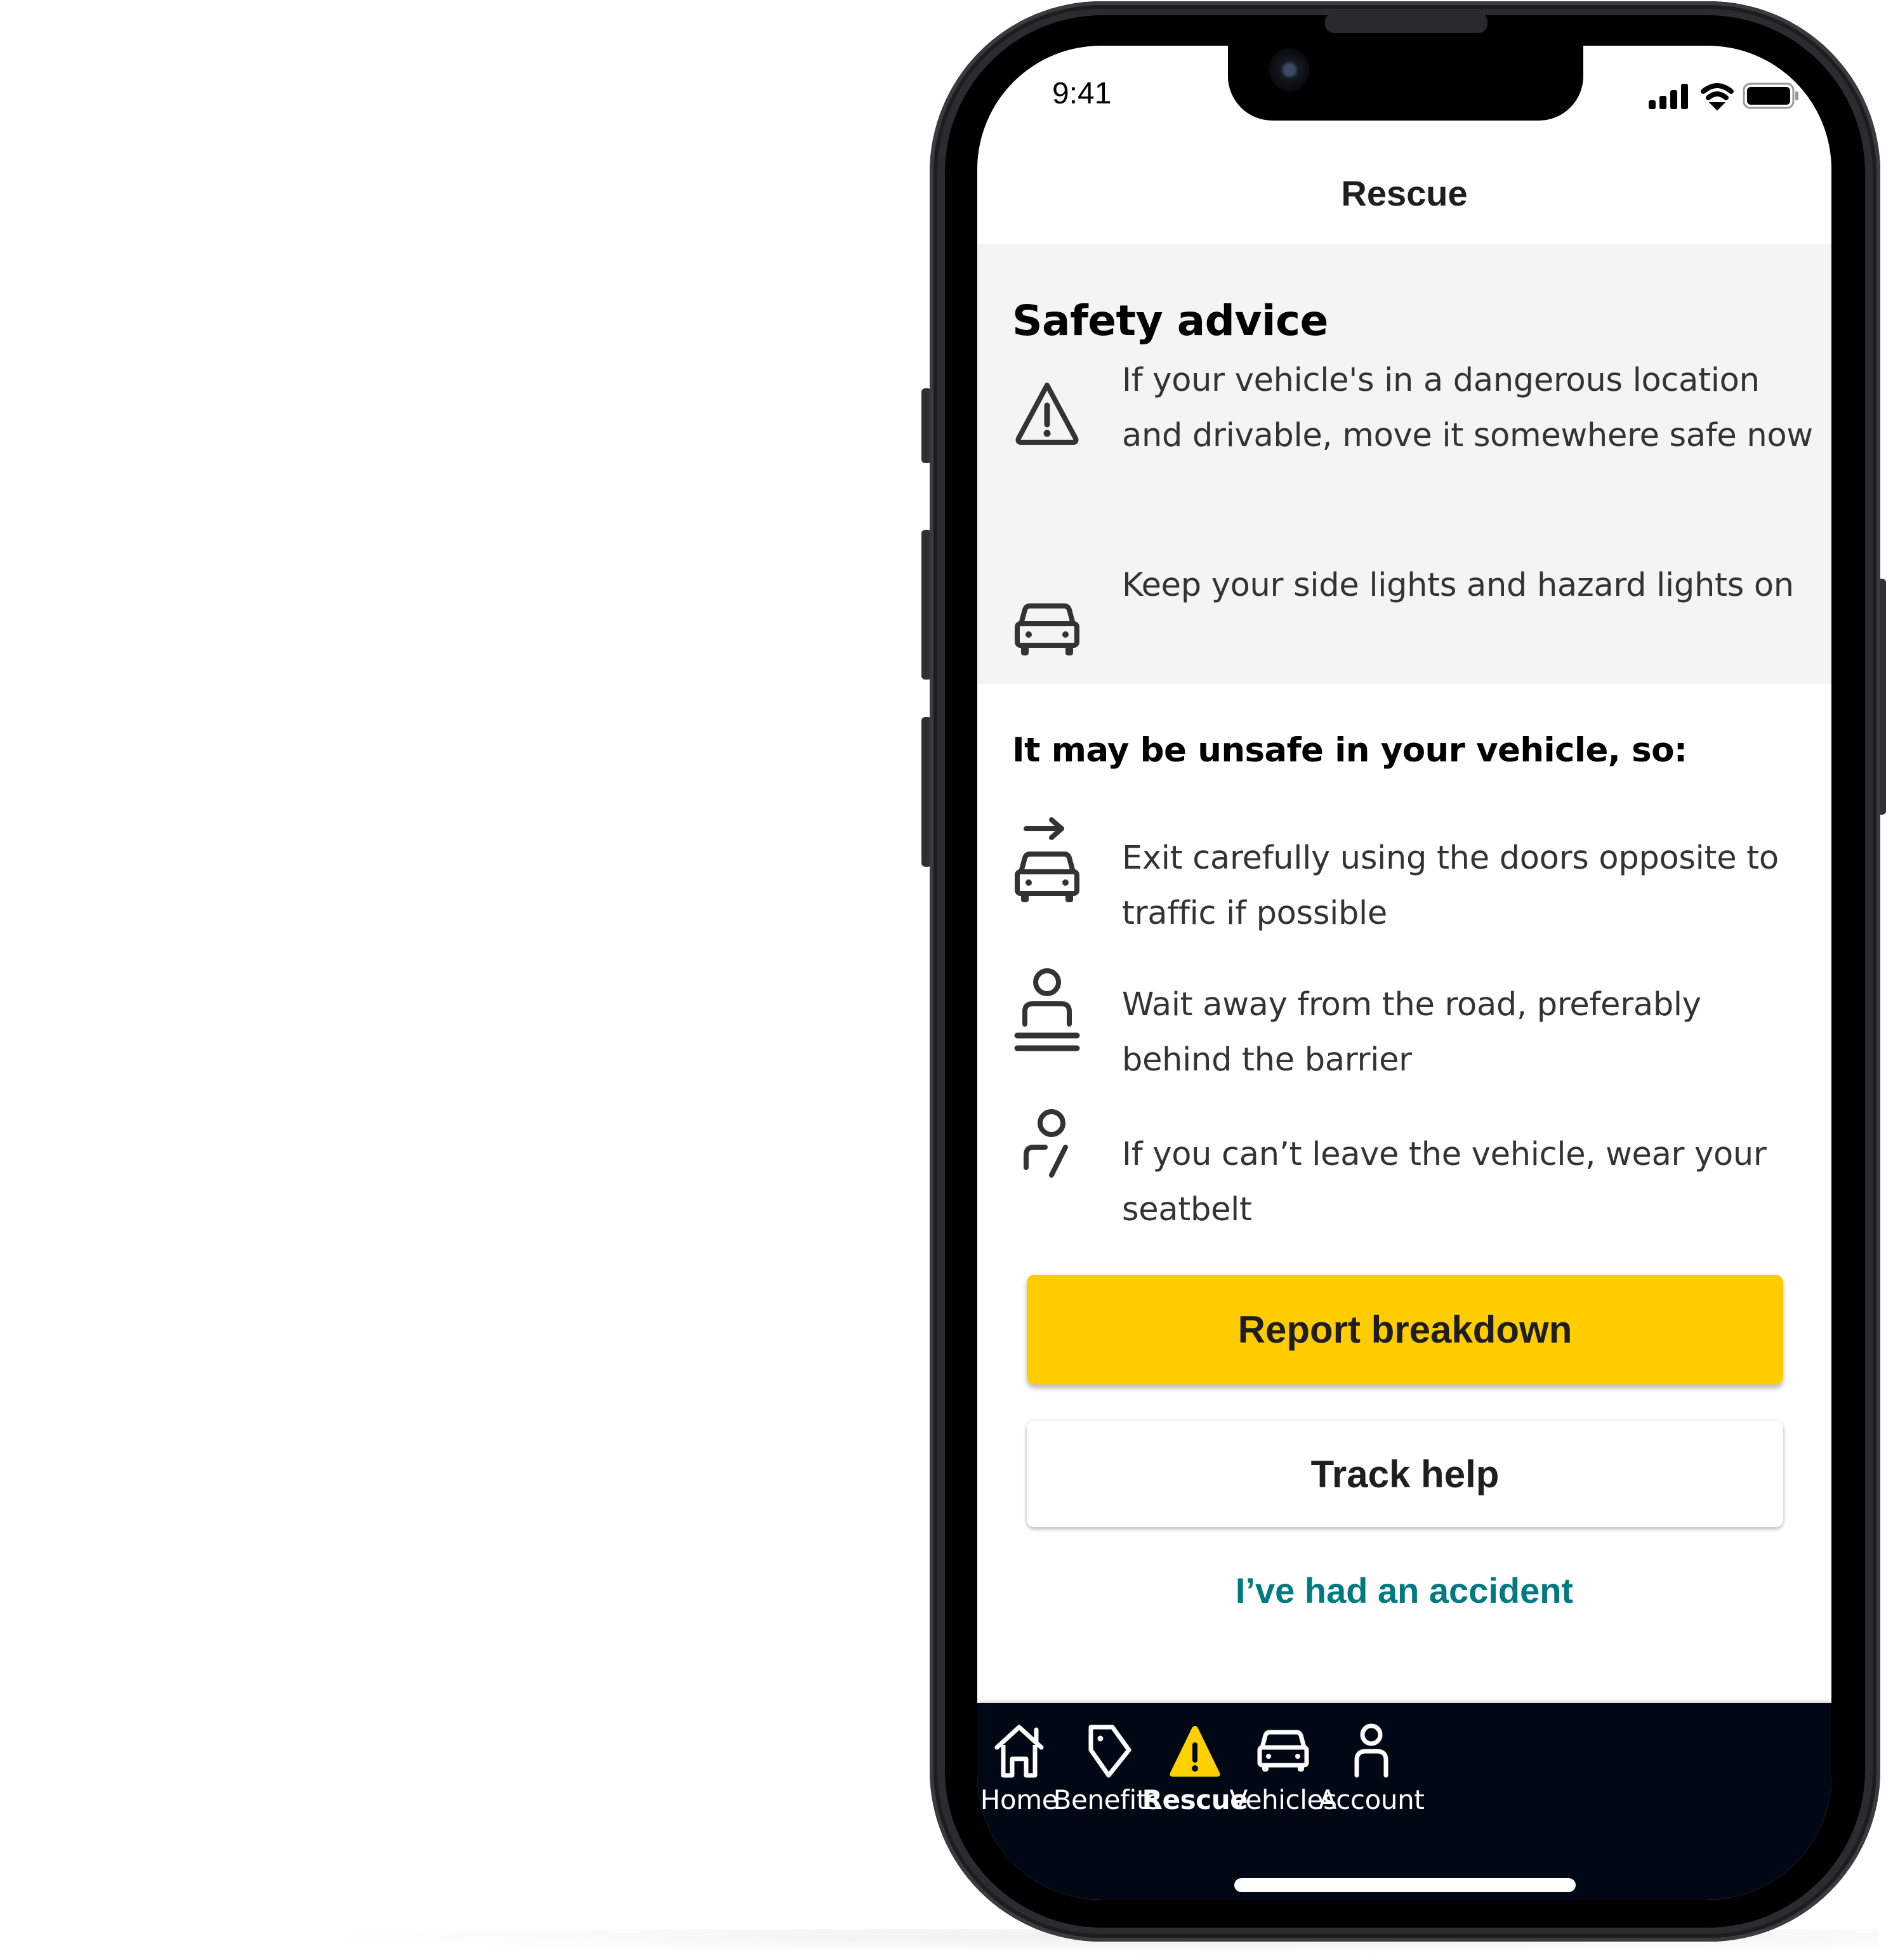 The width and height of the screenshot is (1886, 1960). Describe the element at coordinates (1405, 1330) in the screenshot. I see `report-breakdown-button: Report breakdown` at that location.